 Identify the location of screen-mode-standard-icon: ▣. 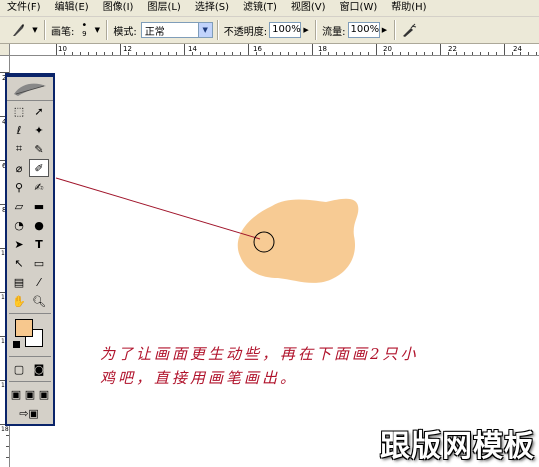
(16, 394).